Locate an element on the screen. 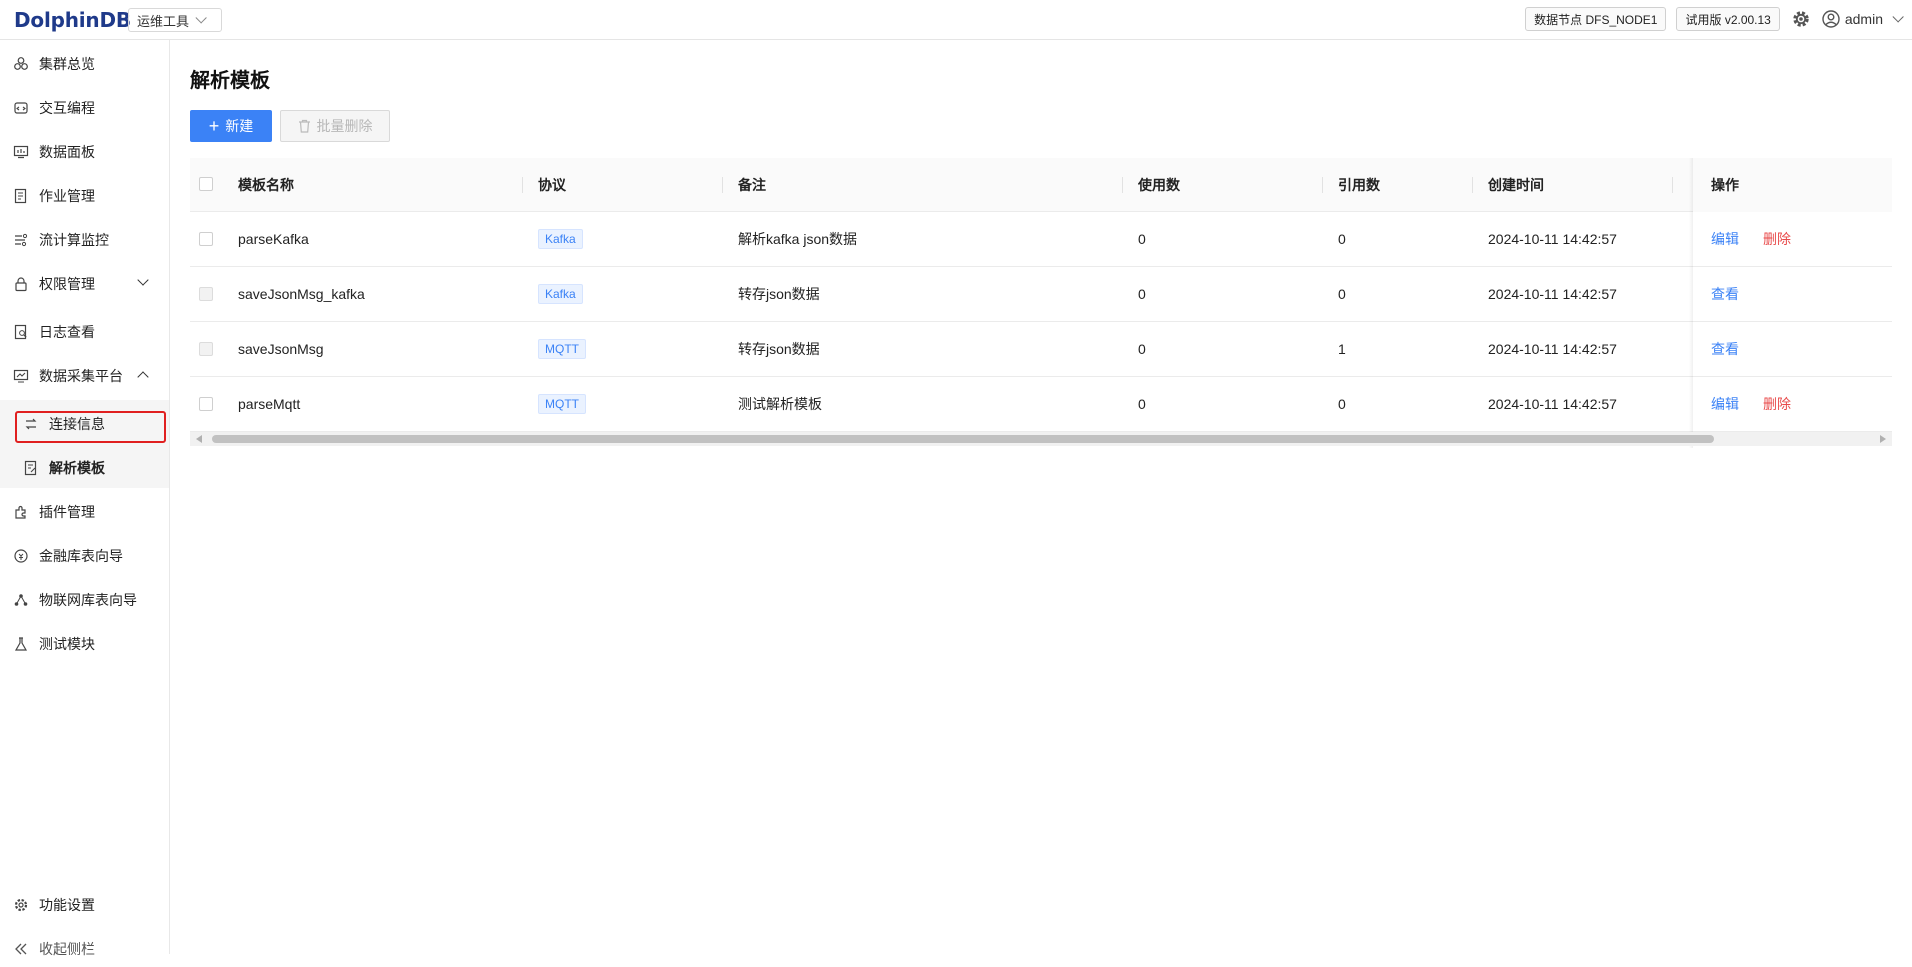 This screenshot has width=1912, height=967. sidebar-item-stream: 流计算监控 is located at coordinates (84, 240).